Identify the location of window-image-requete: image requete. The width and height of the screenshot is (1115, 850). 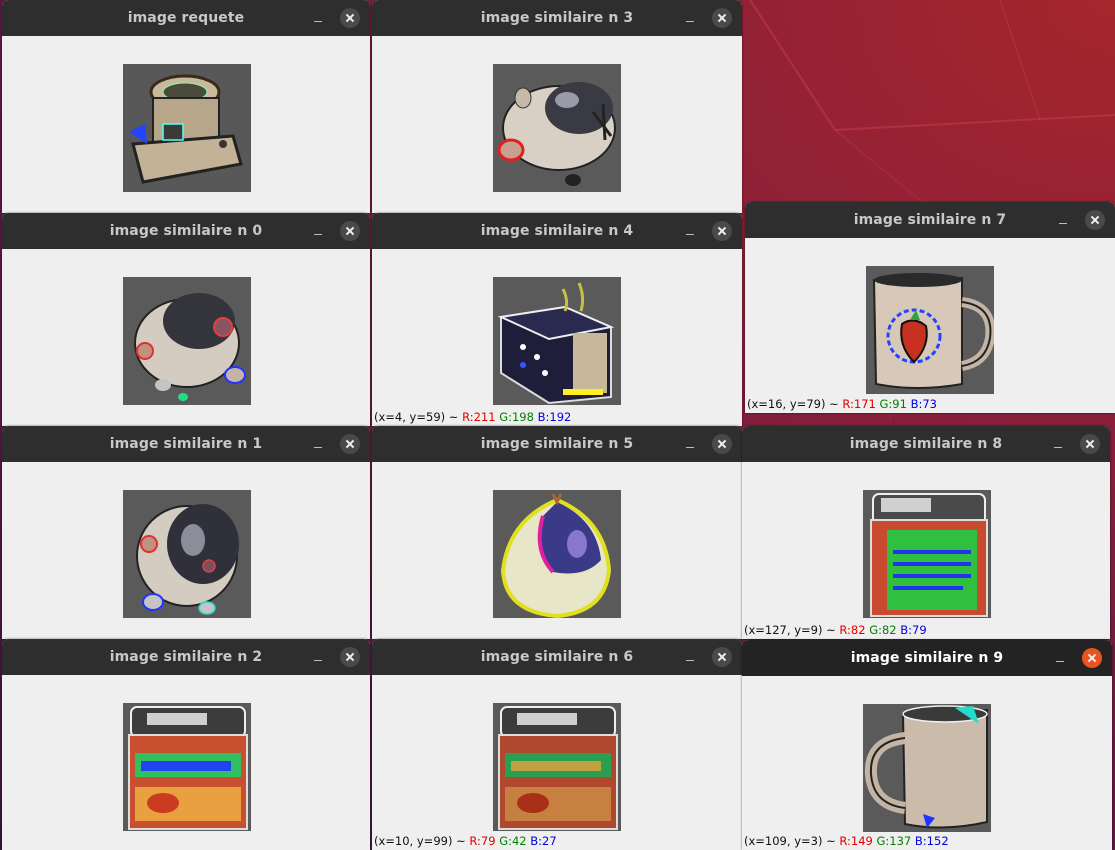
(186, 106).